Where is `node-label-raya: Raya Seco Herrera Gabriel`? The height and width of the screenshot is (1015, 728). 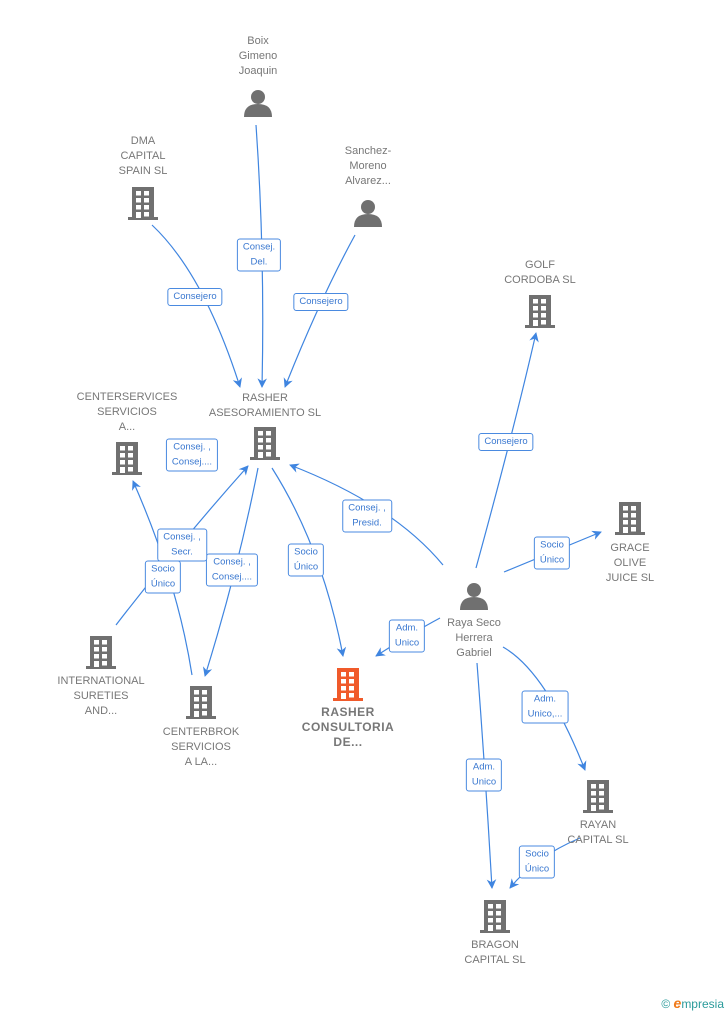 node-label-raya: Raya Seco Herrera Gabriel is located at coordinates (474, 638).